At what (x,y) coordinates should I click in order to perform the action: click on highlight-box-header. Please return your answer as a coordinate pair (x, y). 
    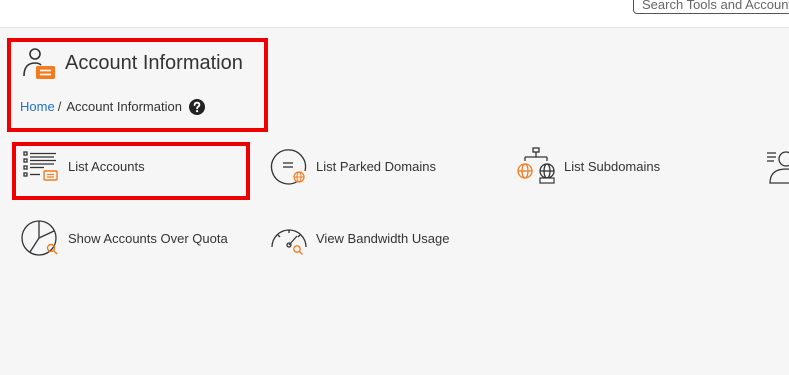
    Looking at the image, I should click on (137, 85).